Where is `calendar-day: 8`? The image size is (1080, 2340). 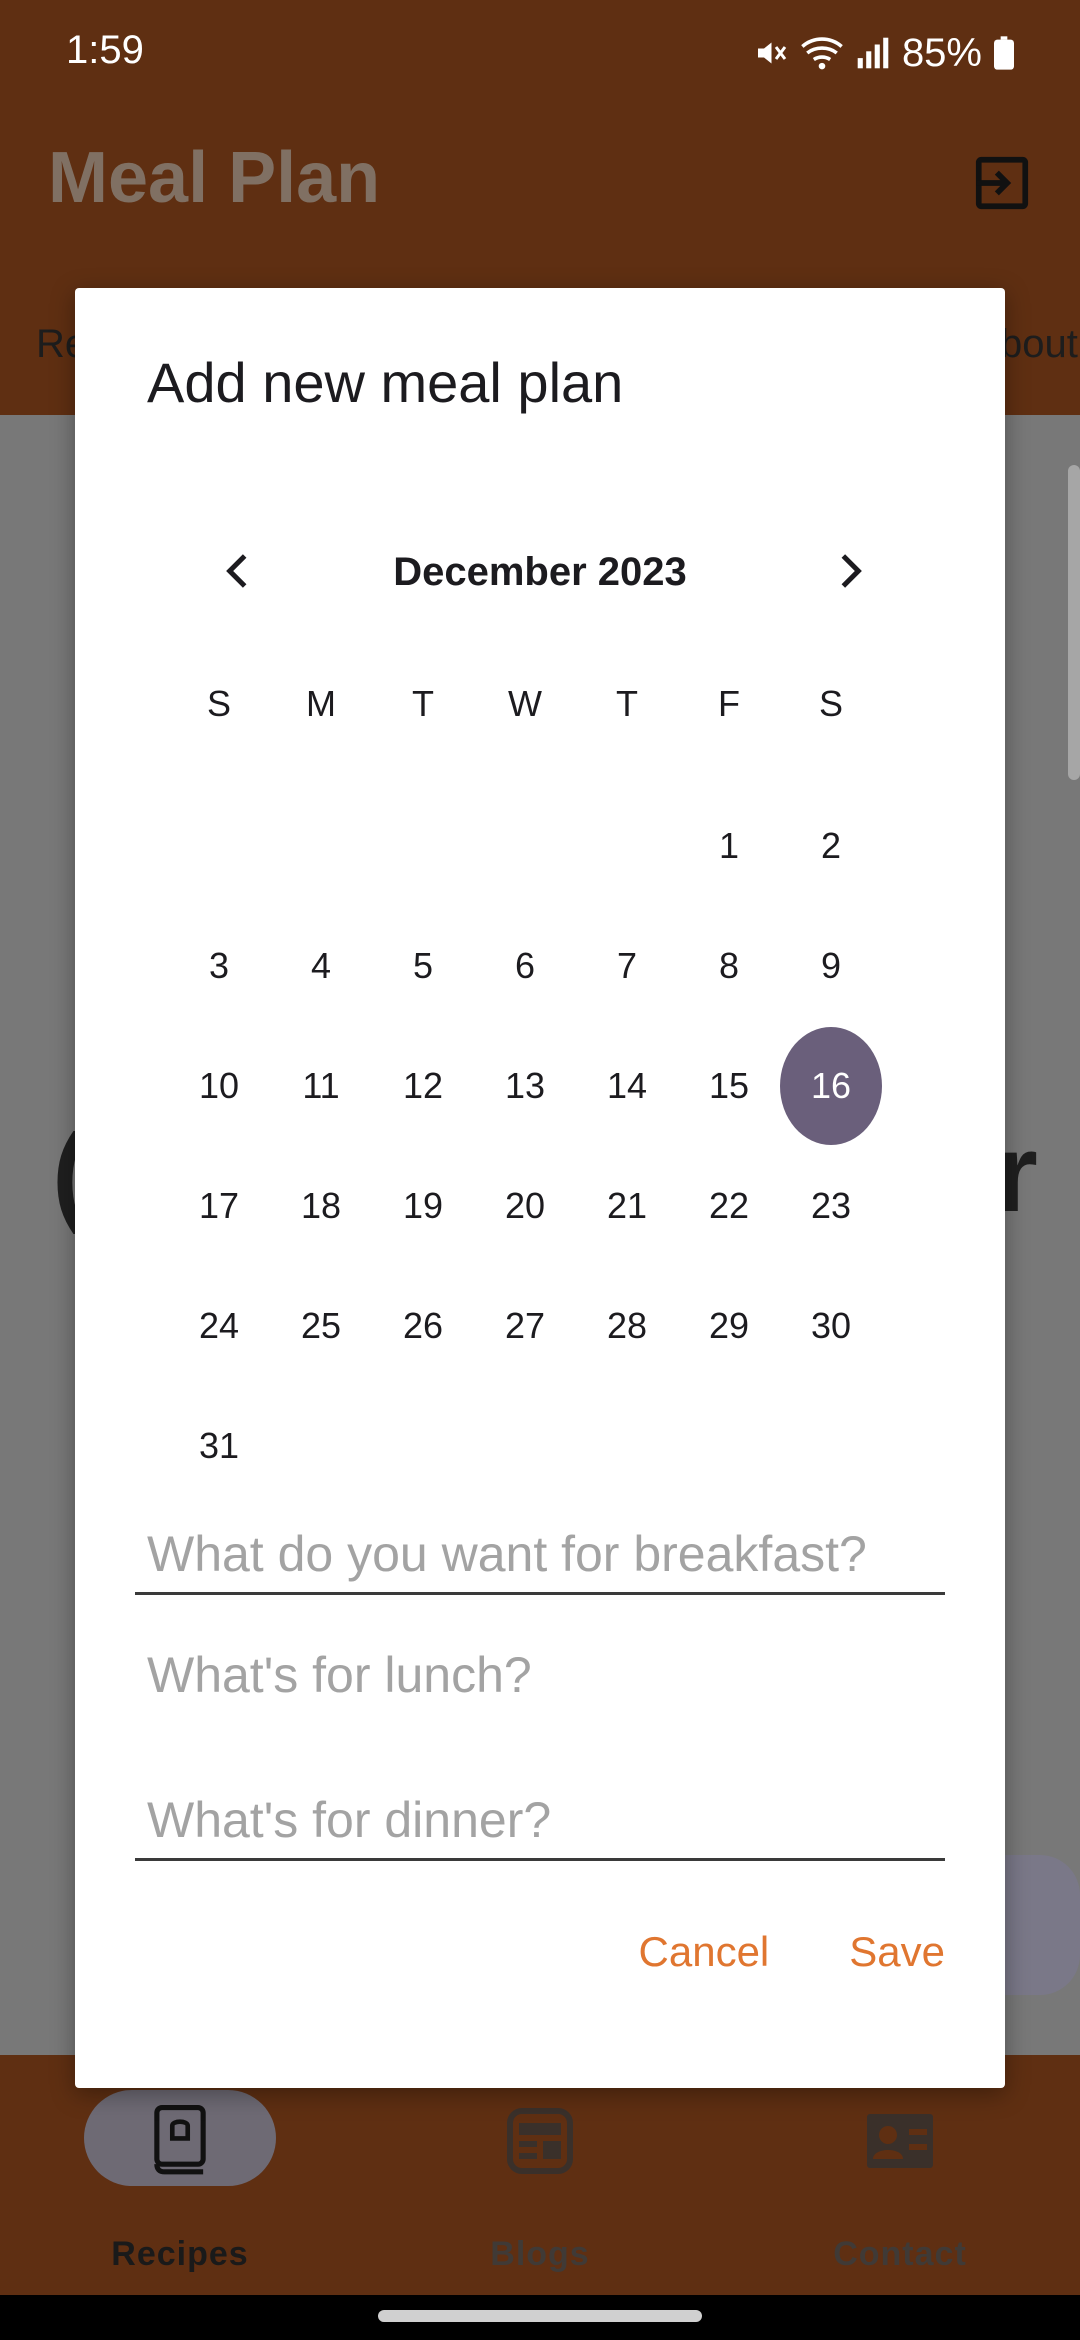 calendar-day: 8 is located at coordinates (729, 966).